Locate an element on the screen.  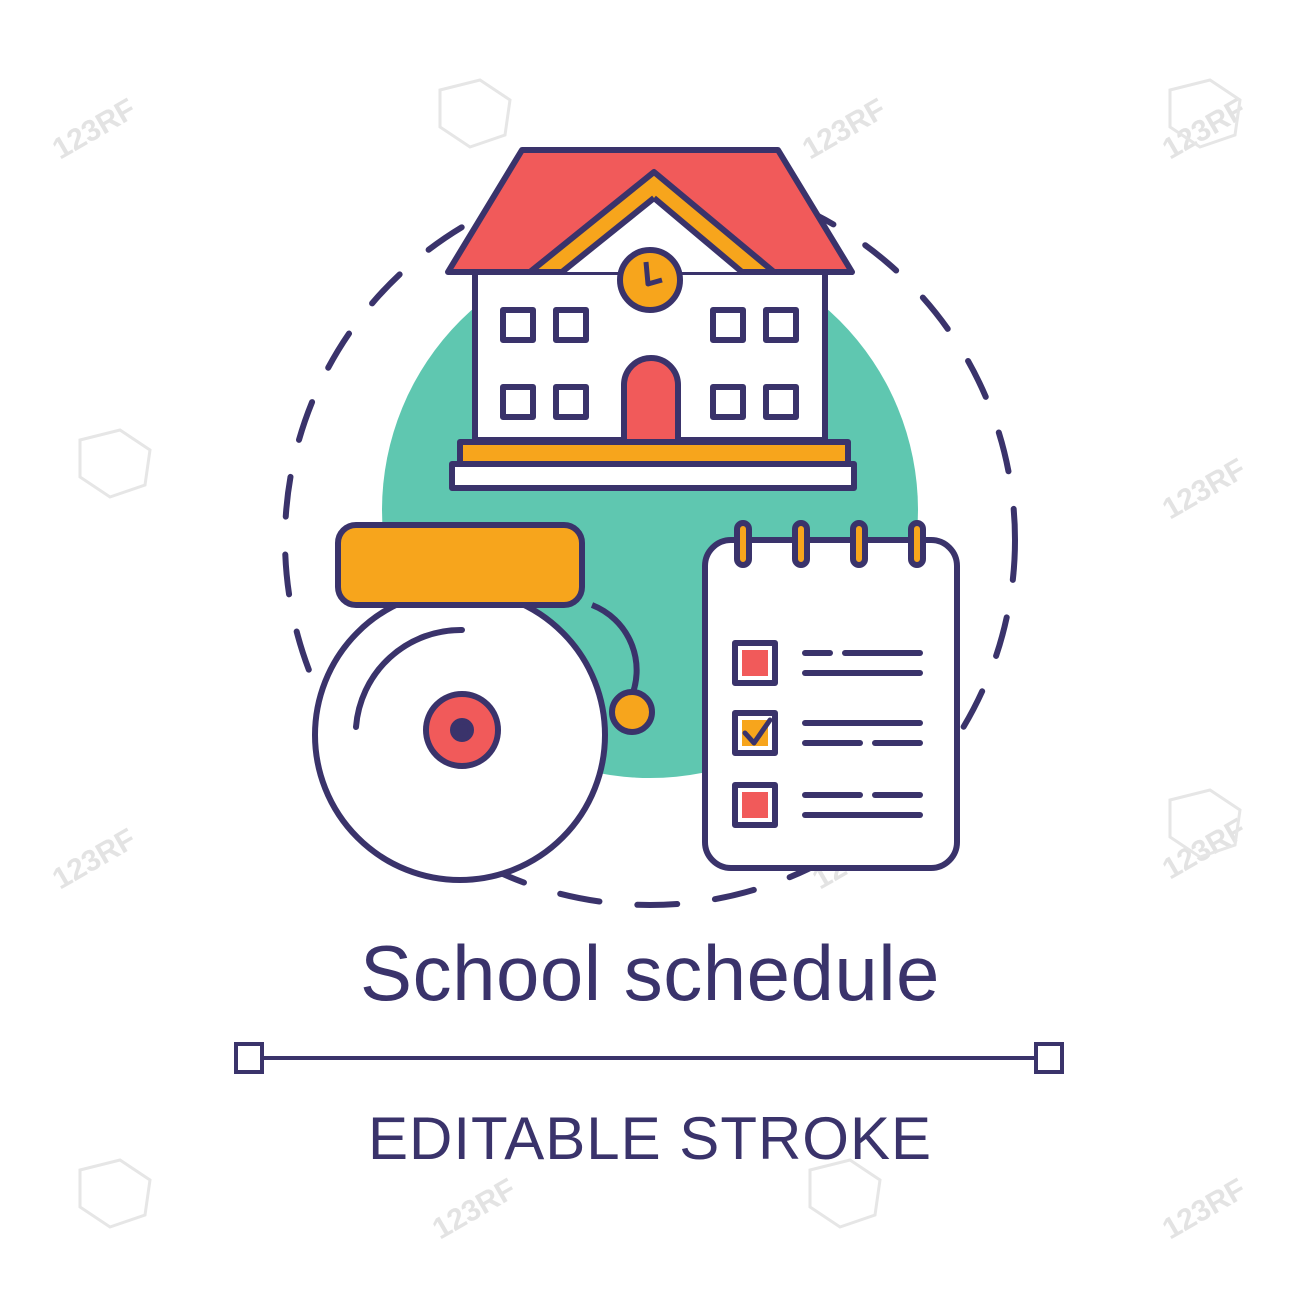
page-title: School schedule is located at coordinates (650, 973).